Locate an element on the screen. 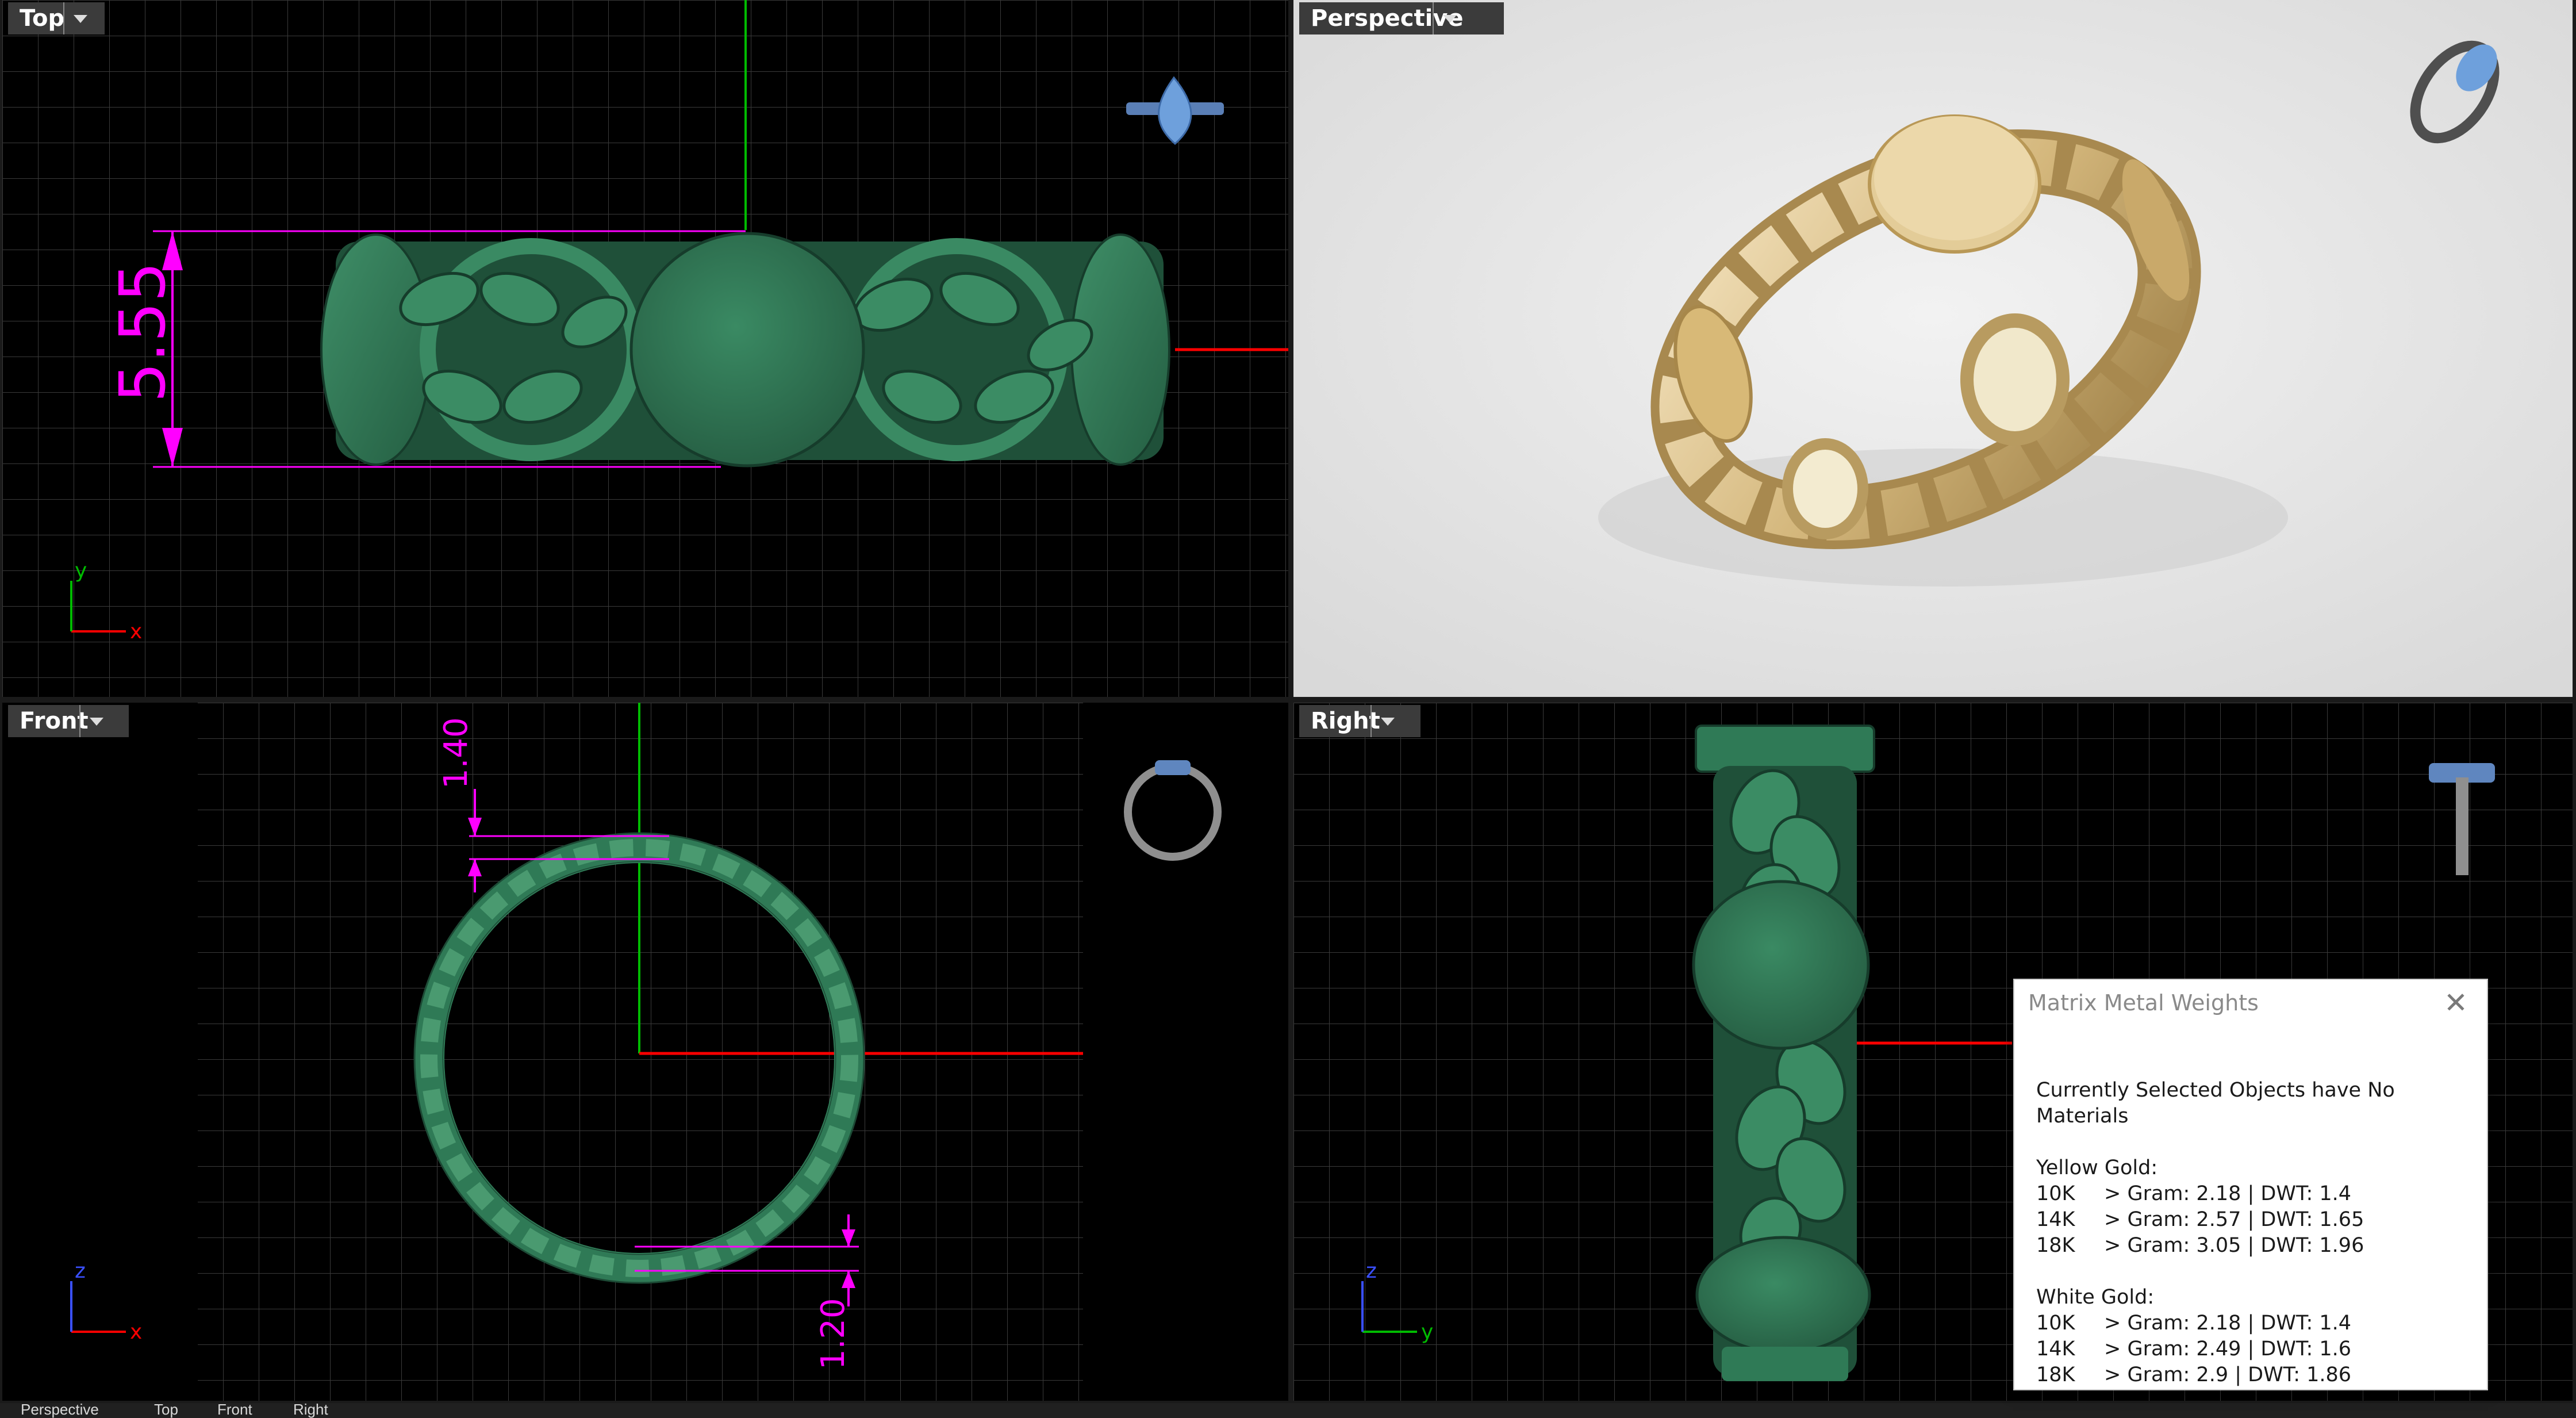 This screenshot has width=2576, height=1418. viewport-menu-top-chevron-down-icon is located at coordinates (80, 18).